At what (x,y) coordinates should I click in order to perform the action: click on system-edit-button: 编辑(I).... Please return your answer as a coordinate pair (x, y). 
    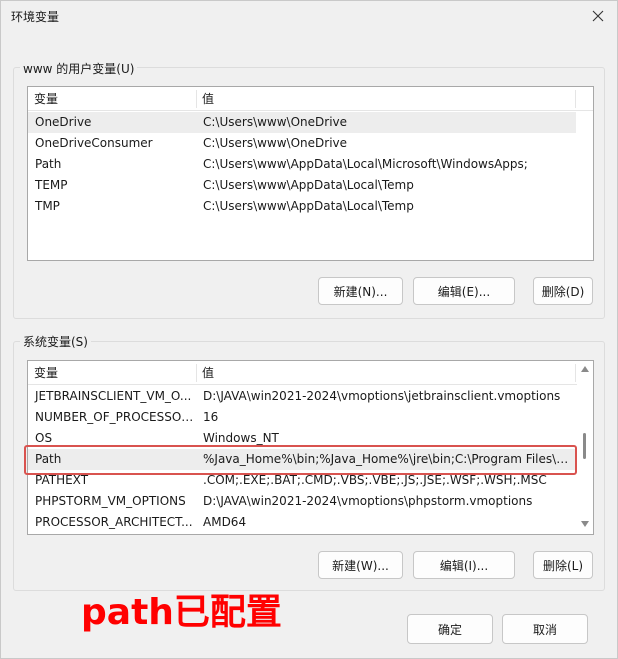
    Looking at the image, I should click on (464, 565).